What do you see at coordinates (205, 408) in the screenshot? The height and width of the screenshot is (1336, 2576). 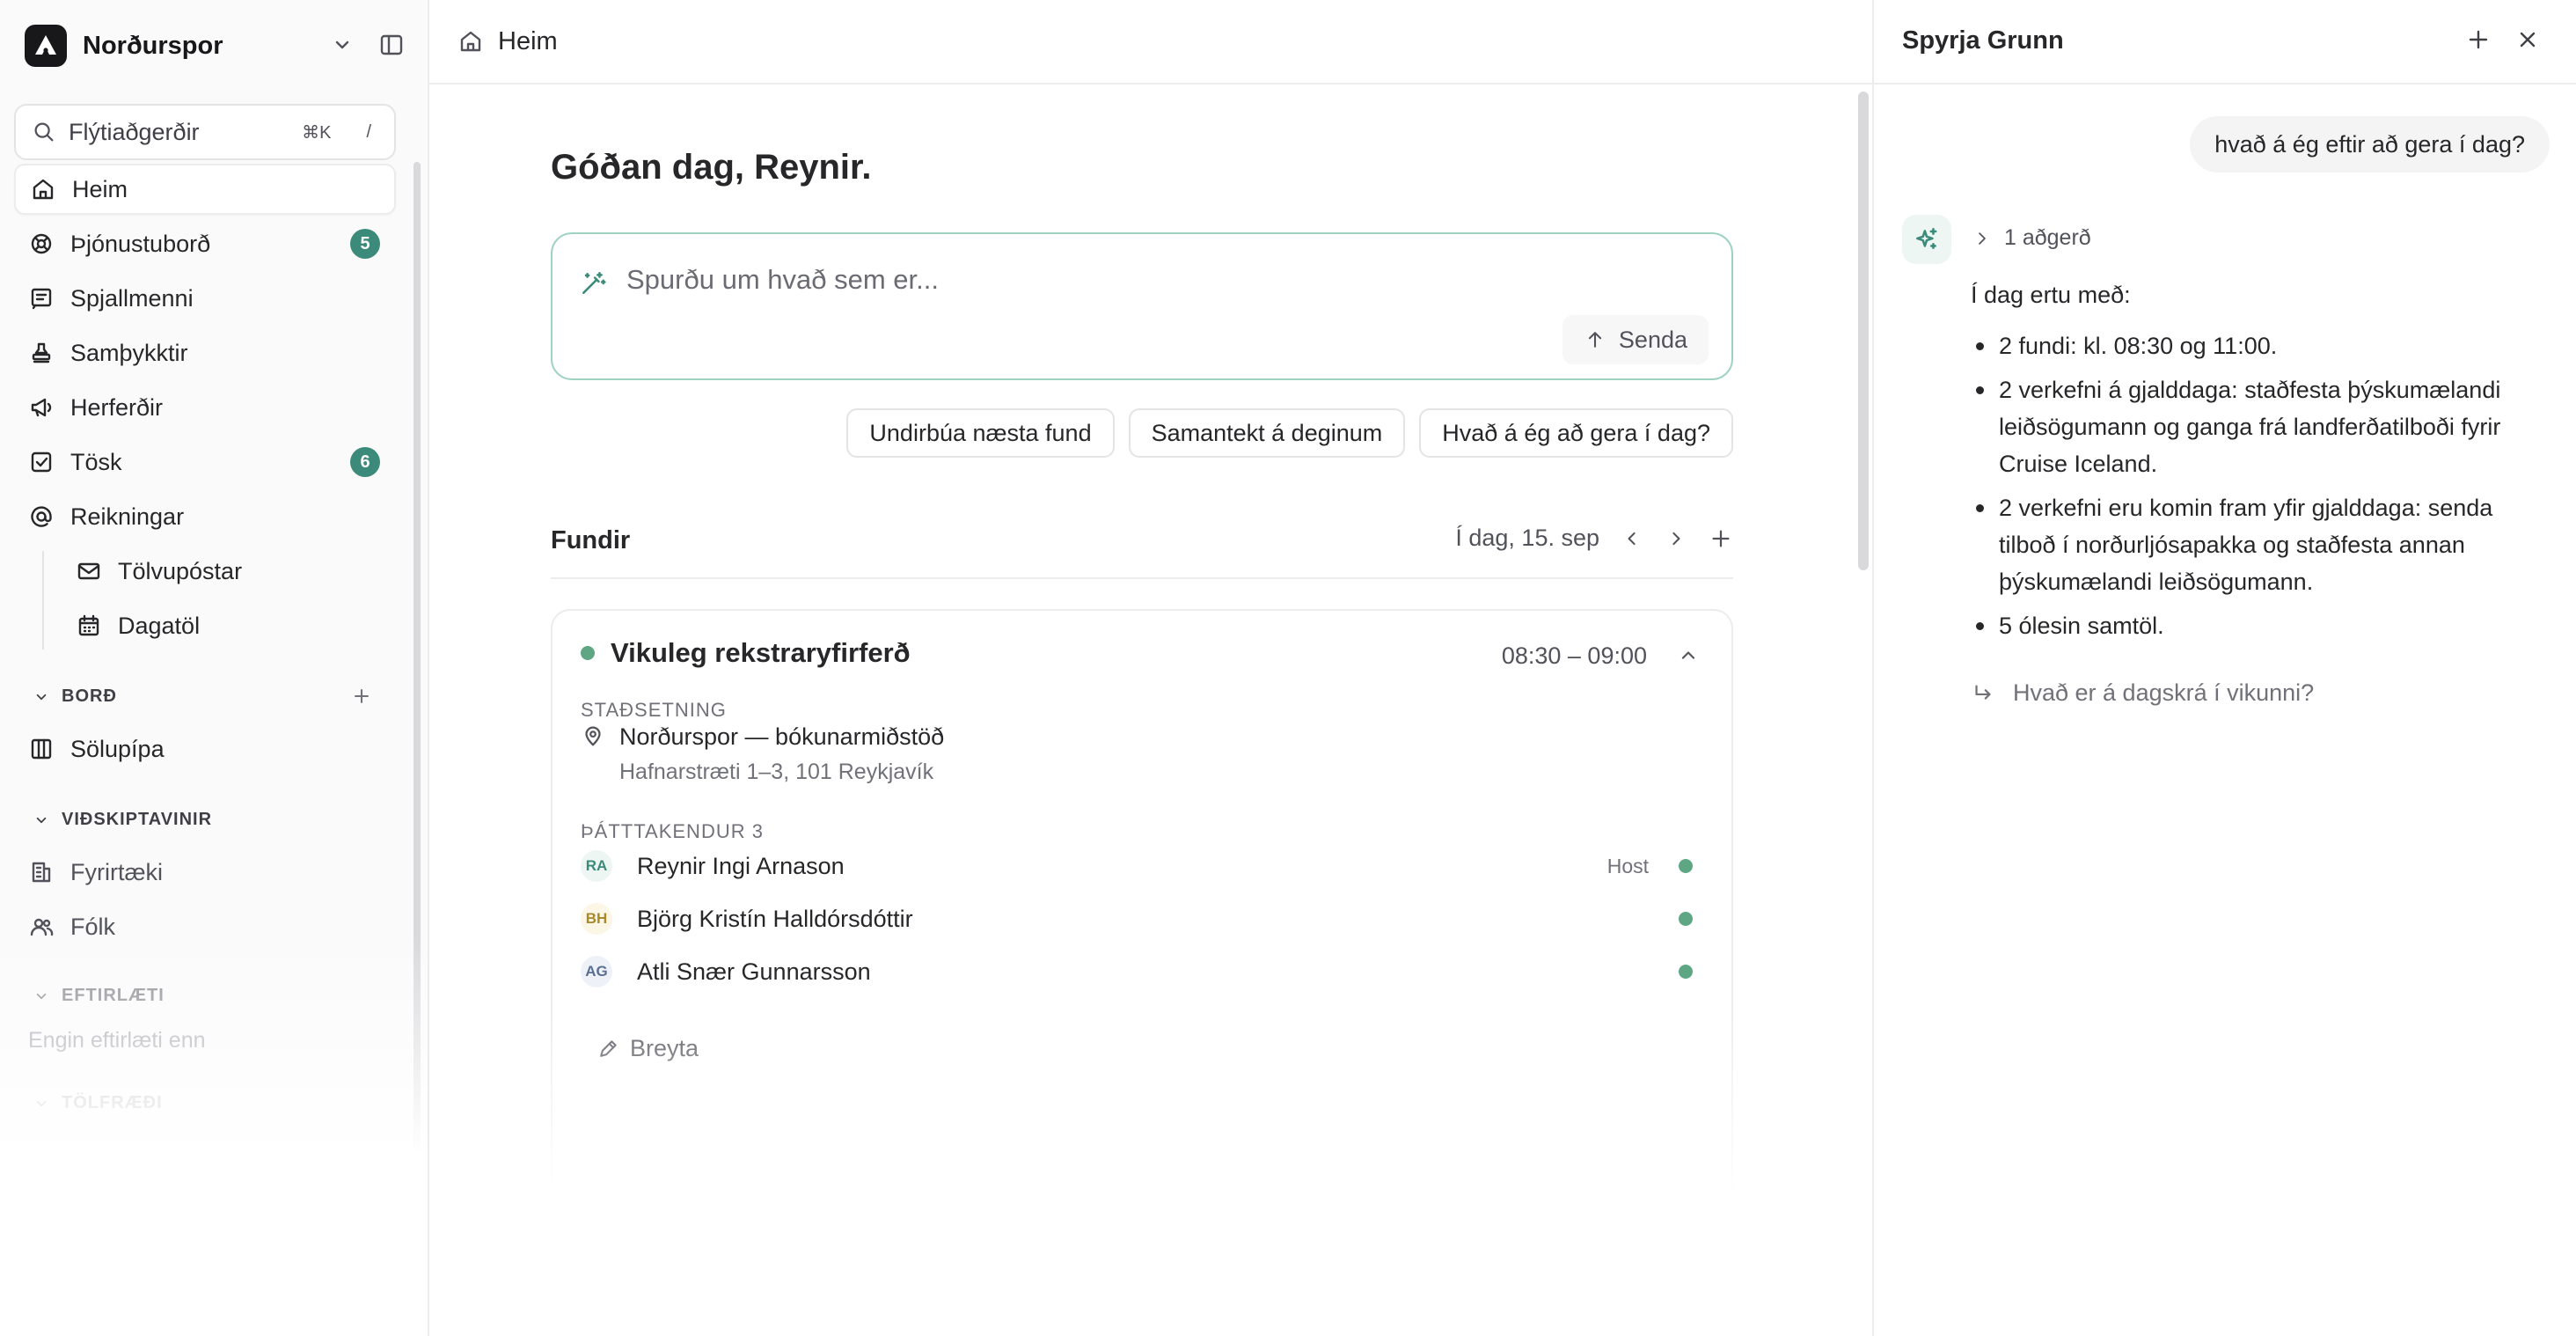 I see `sidebar-item-herferdir: Herferðir` at bounding box center [205, 408].